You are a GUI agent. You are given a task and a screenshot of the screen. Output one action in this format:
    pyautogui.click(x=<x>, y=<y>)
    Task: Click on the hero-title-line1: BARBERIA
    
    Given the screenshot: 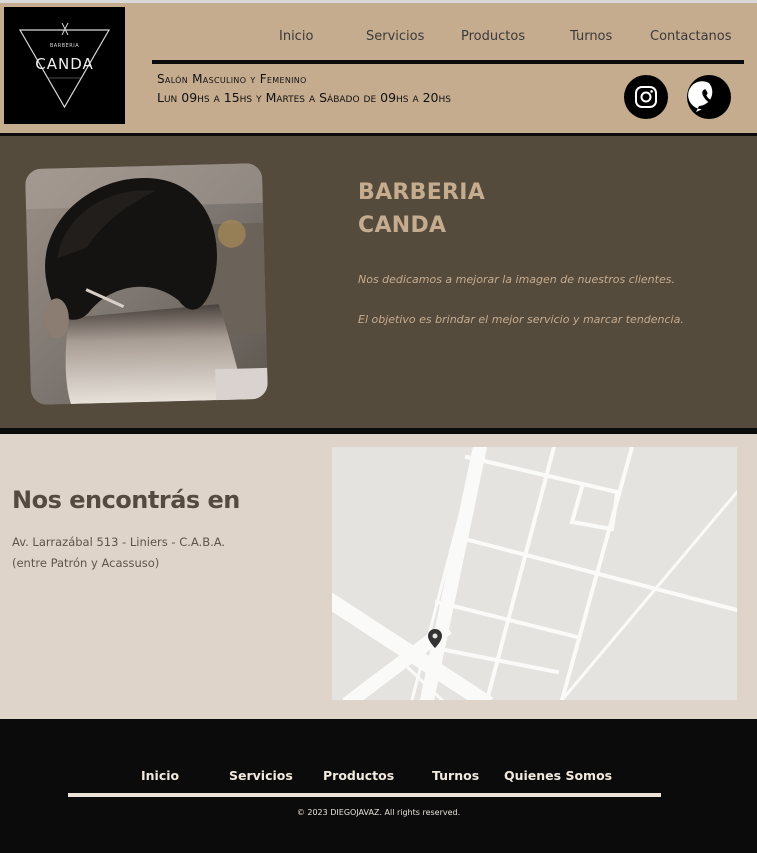 What is the action you would take?
    pyautogui.click(x=422, y=192)
    